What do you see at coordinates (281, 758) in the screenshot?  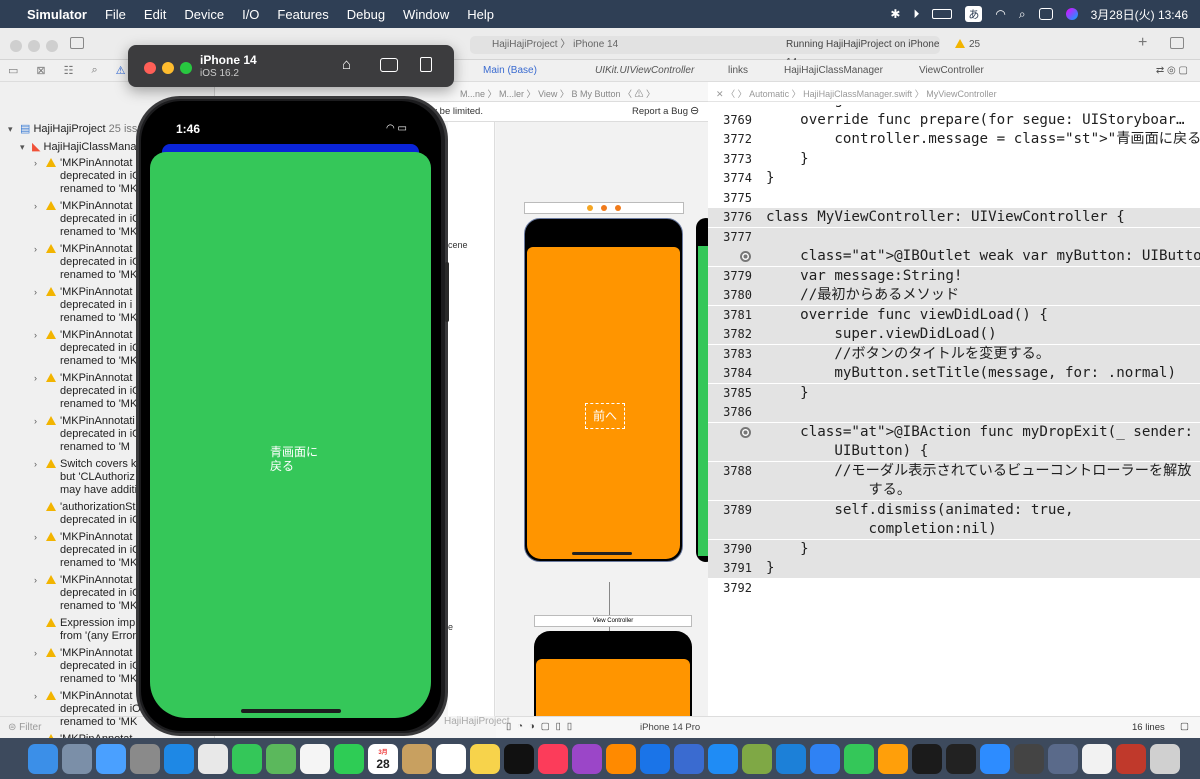 I see `dock-maps-icon` at bounding box center [281, 758].